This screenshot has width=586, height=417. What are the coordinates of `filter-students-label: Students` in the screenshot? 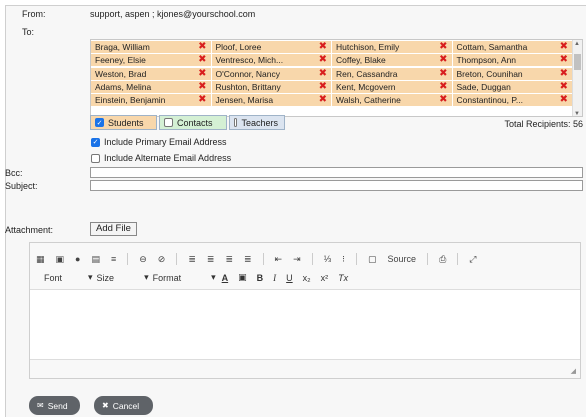 It's located at (126, 122).